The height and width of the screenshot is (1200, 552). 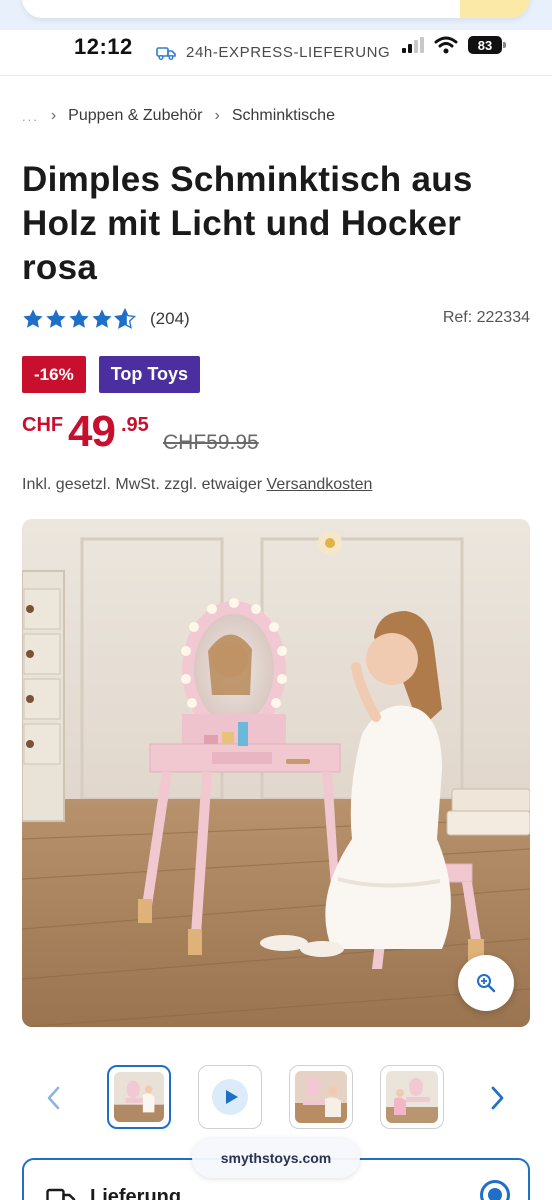 I want to click on status-bar: 12:12 24h-EXPRESS-LIEFERUNG 83, so click(x=276, y=53).